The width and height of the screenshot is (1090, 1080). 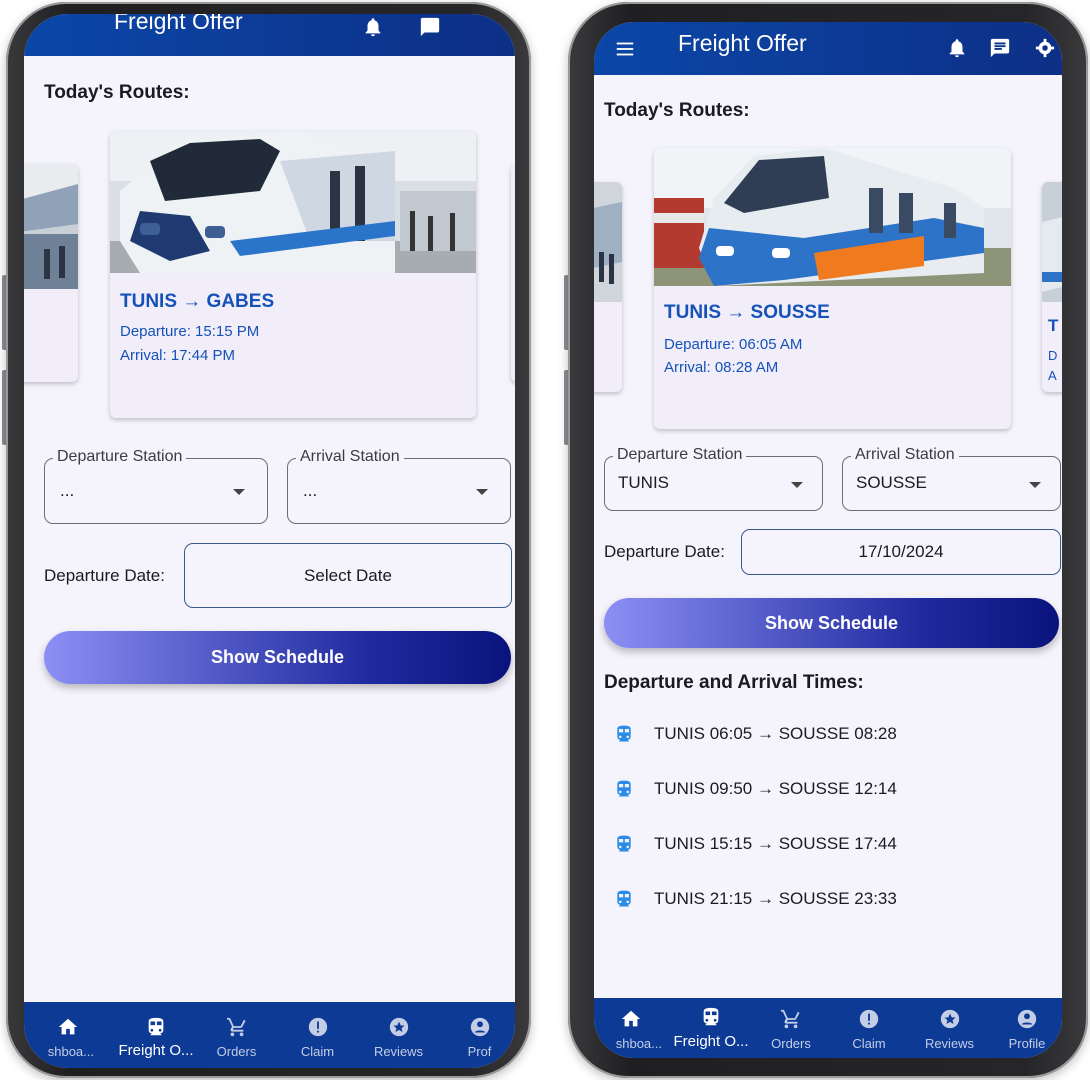 I want to click on route-title: T, so click(x=1053, y=325).